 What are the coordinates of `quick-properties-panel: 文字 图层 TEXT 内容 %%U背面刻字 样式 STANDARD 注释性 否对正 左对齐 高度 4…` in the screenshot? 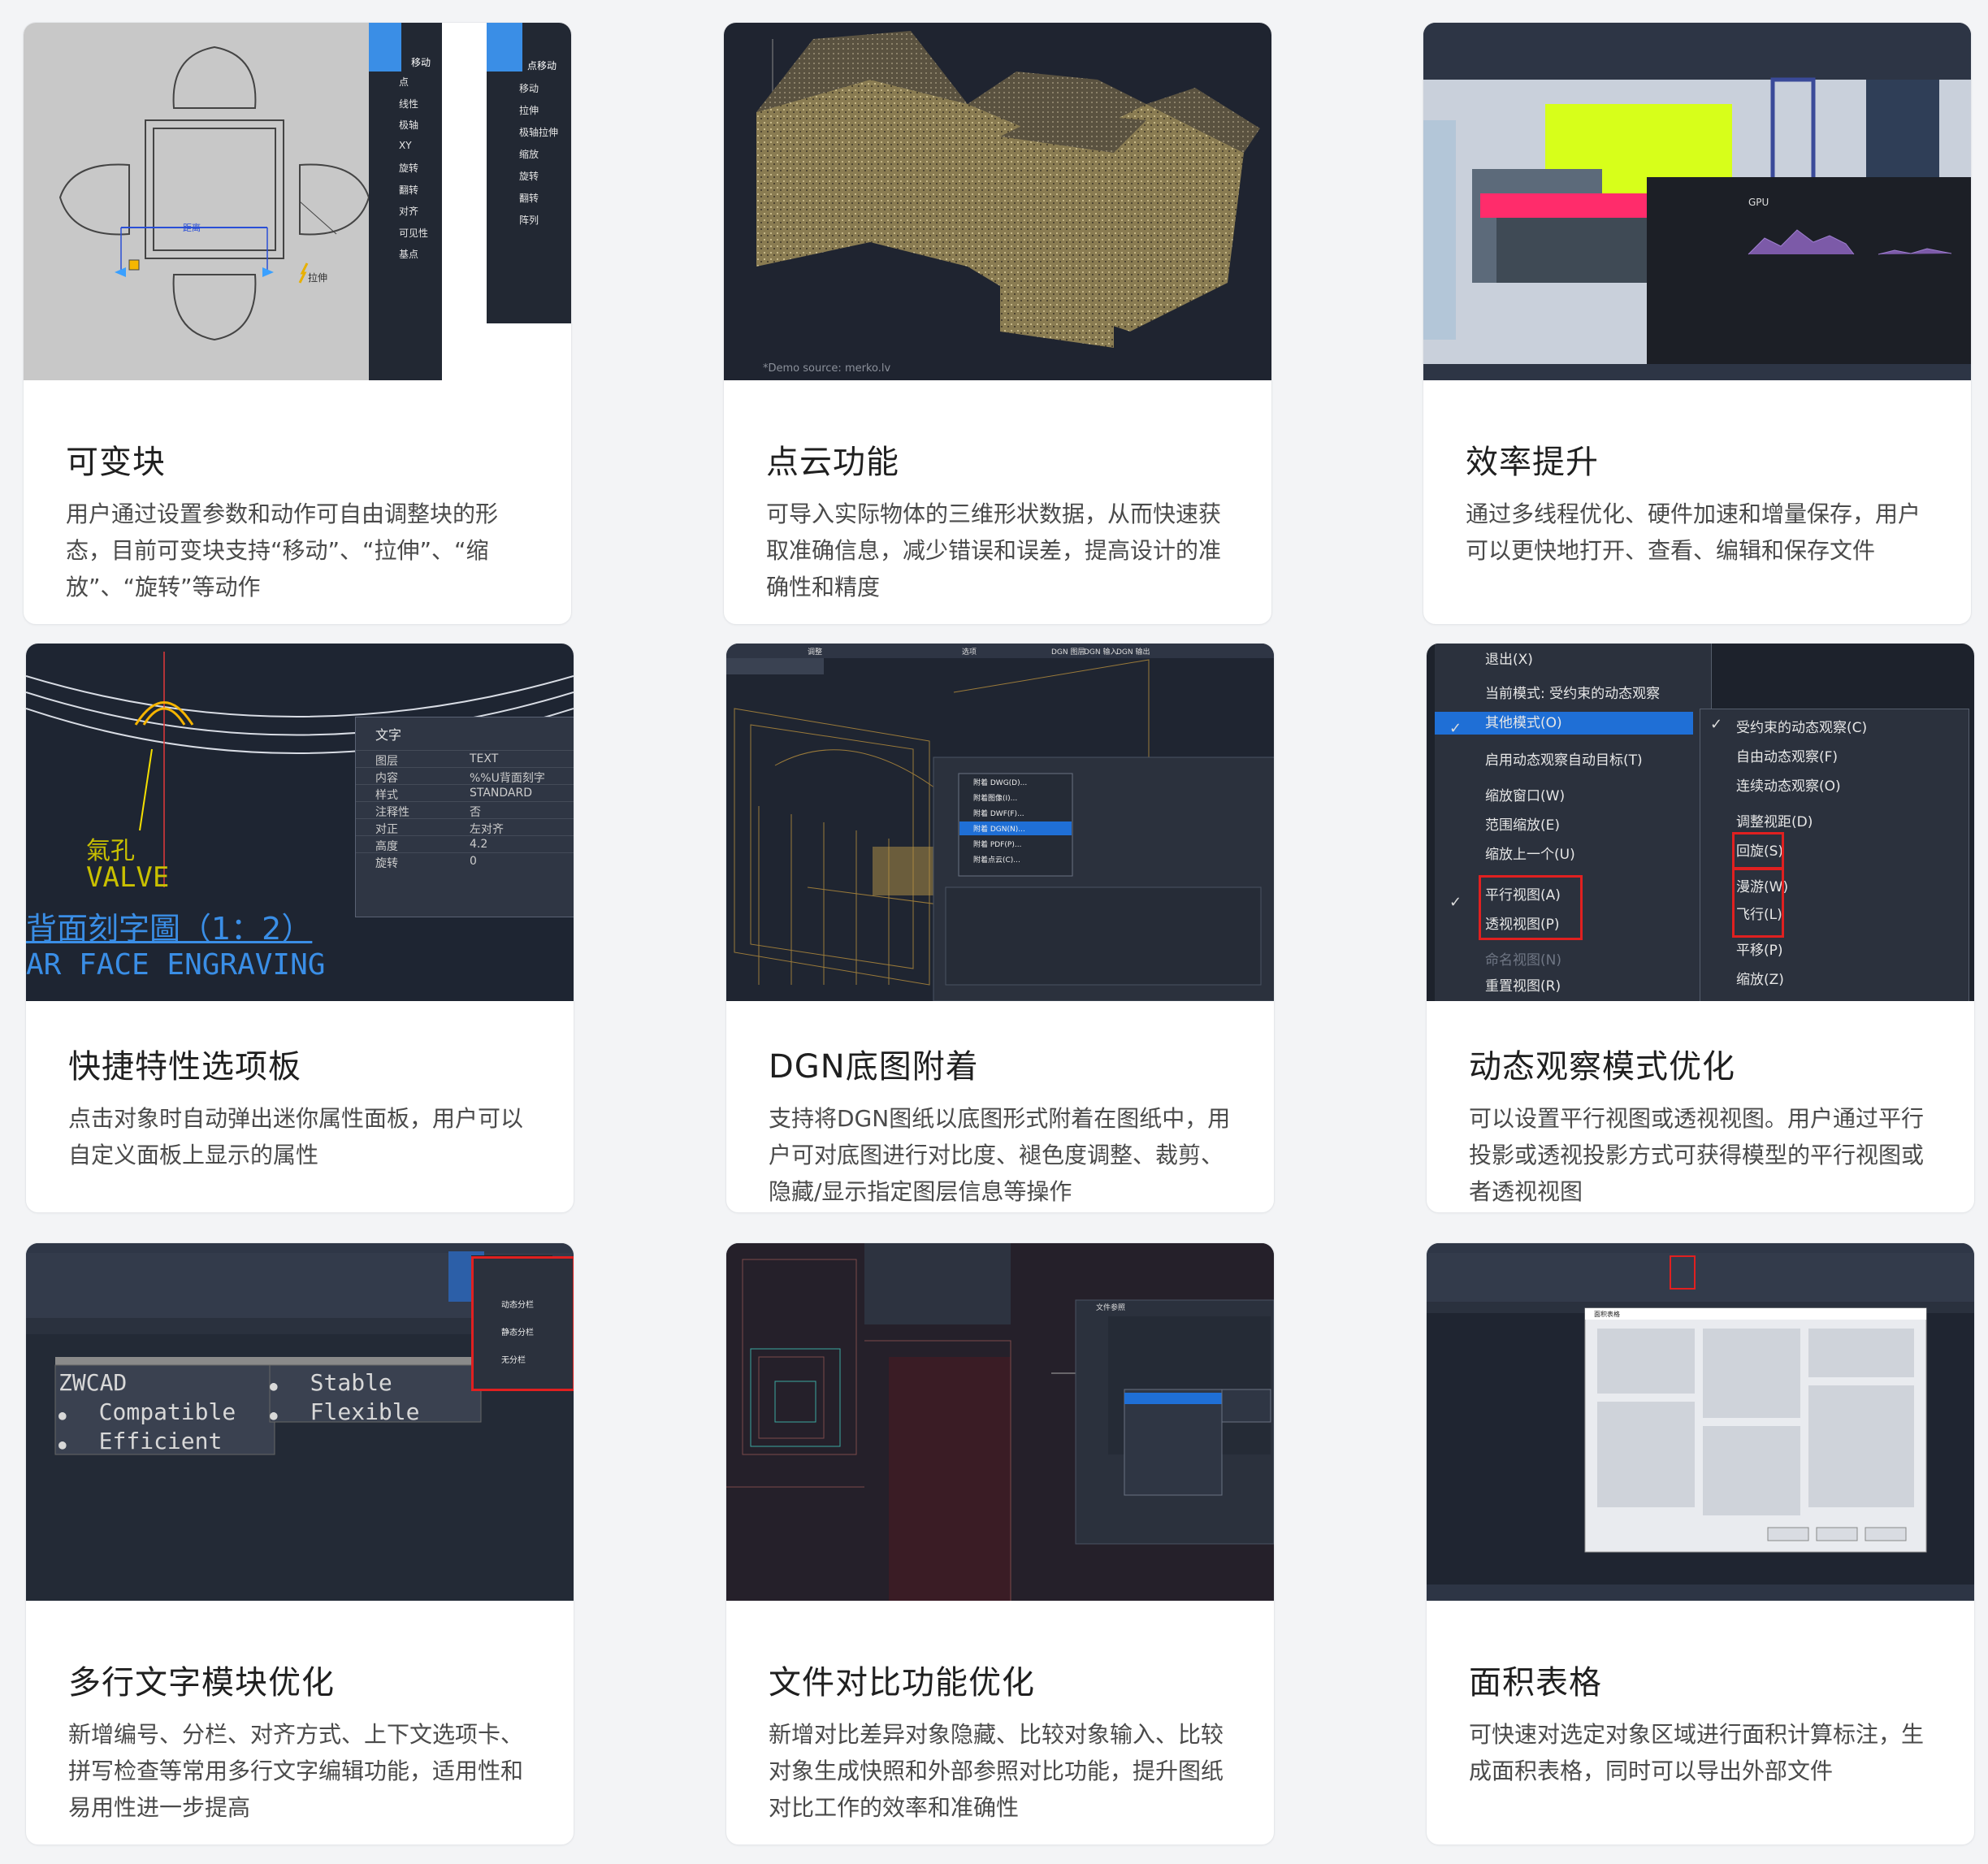 It's located at (464, 817).